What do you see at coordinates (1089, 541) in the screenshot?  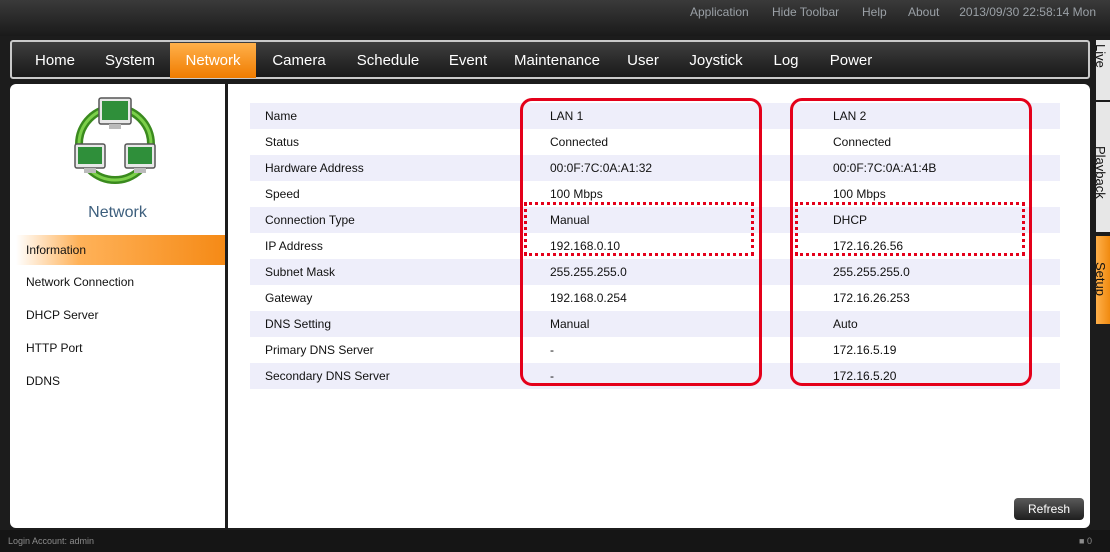 I see `status-count: 0` at bounding box center [1089, 541].